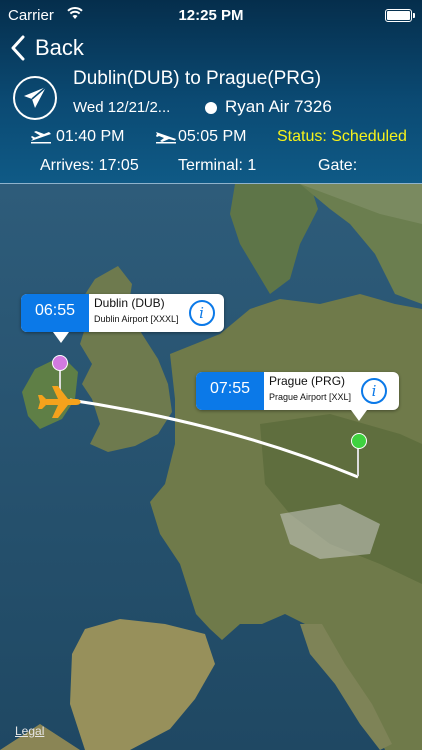  I want to click on destination-airport: Prague Airport [XXL], so click(310, 396).